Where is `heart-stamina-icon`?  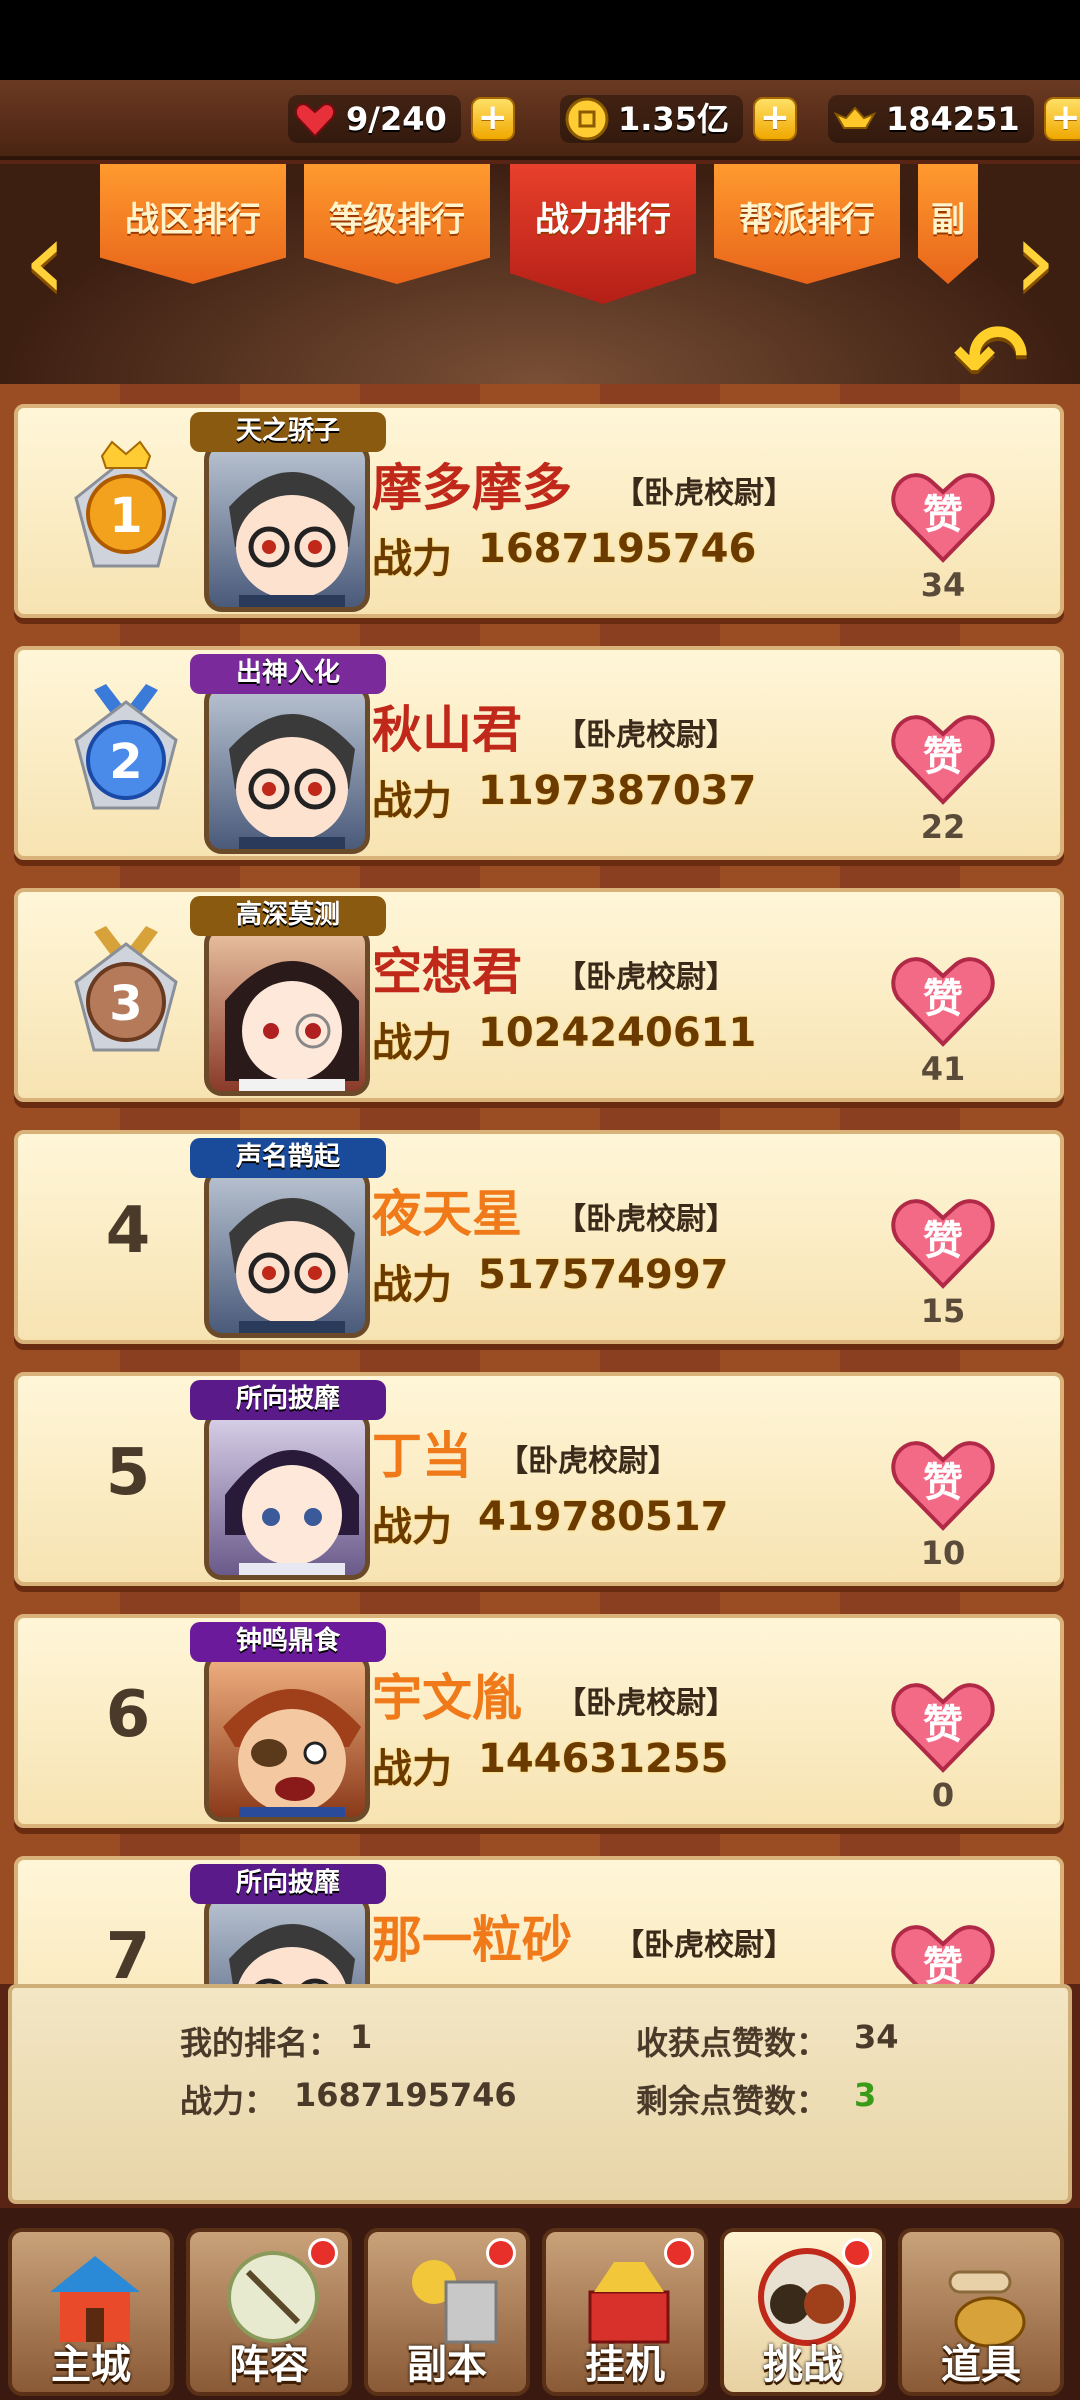
heart-stamina-icon is located at coordinates (315, 120).